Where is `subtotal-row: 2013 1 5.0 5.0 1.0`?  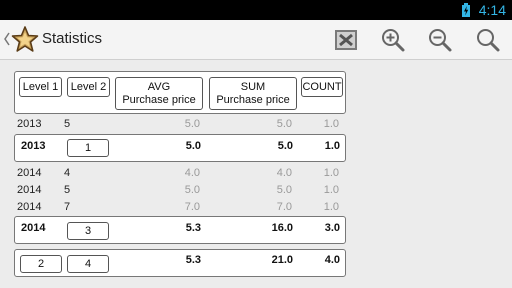
subtotal-row: 2013 1 5.0 5.0 1.0 is located at coordinates (180, 148).